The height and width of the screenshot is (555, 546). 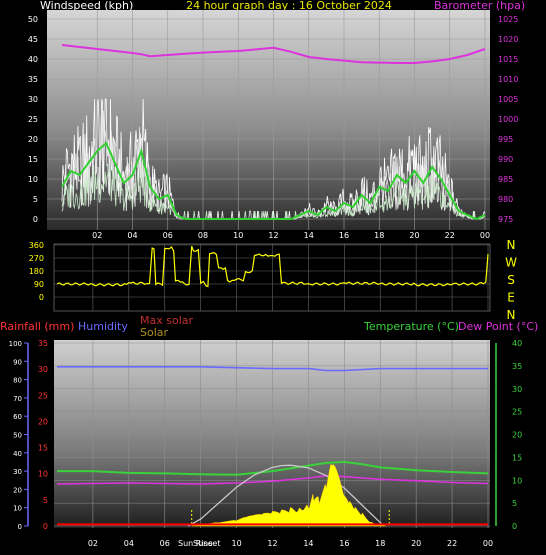 I want to click on rainfall-tick-label: 10, so click(x=43, y=474).